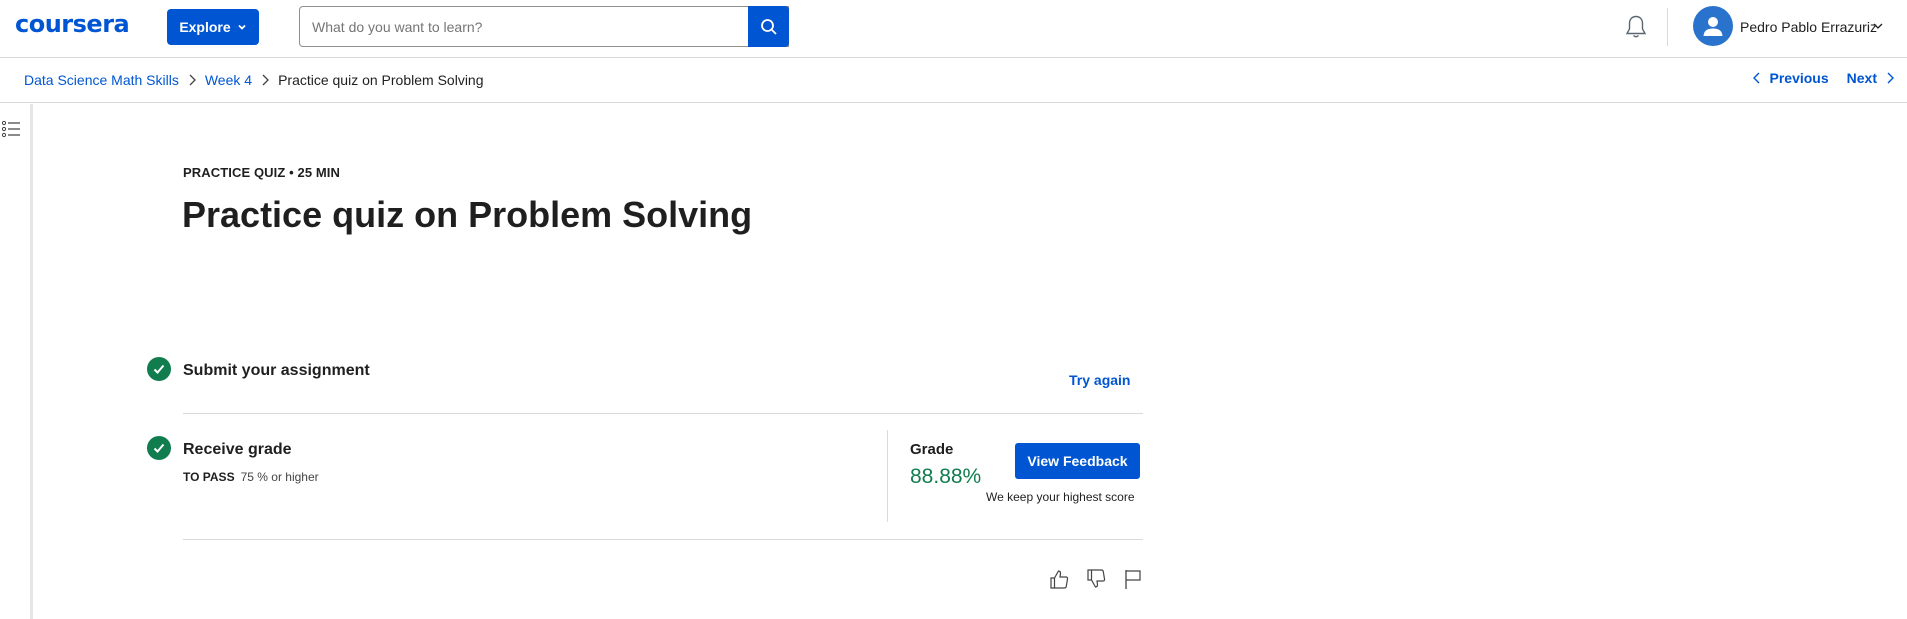 The height and width of the screenshot is (619, 1907). What do you see at coordinates (279, 477) in the screenshot?
I see `to-pass-value: 75 % or higher` at bounding box center [279, 477].